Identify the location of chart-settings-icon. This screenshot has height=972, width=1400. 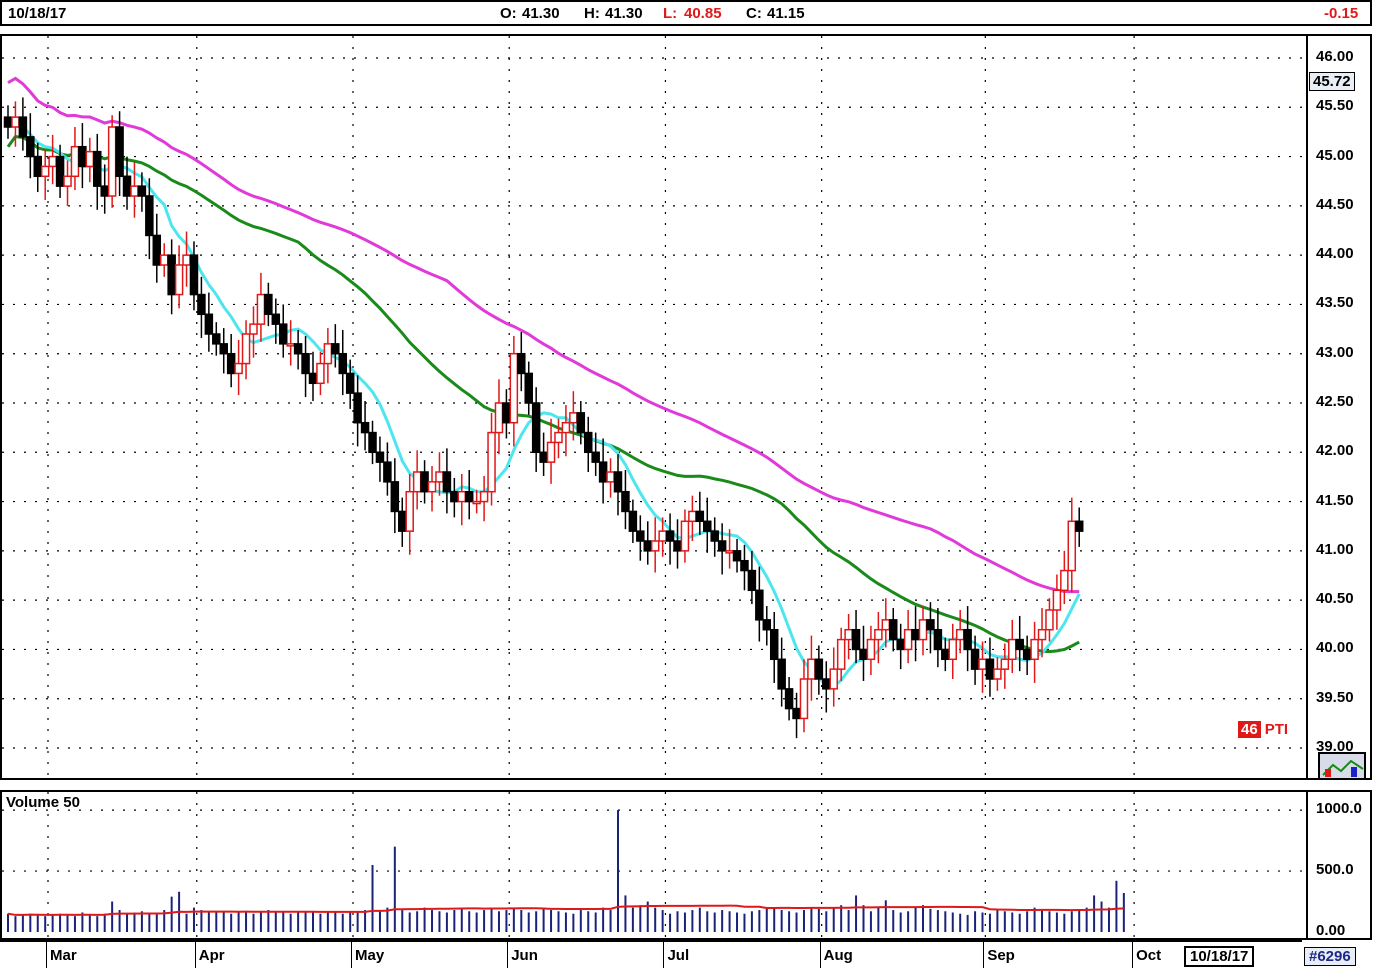
(1342, 766).